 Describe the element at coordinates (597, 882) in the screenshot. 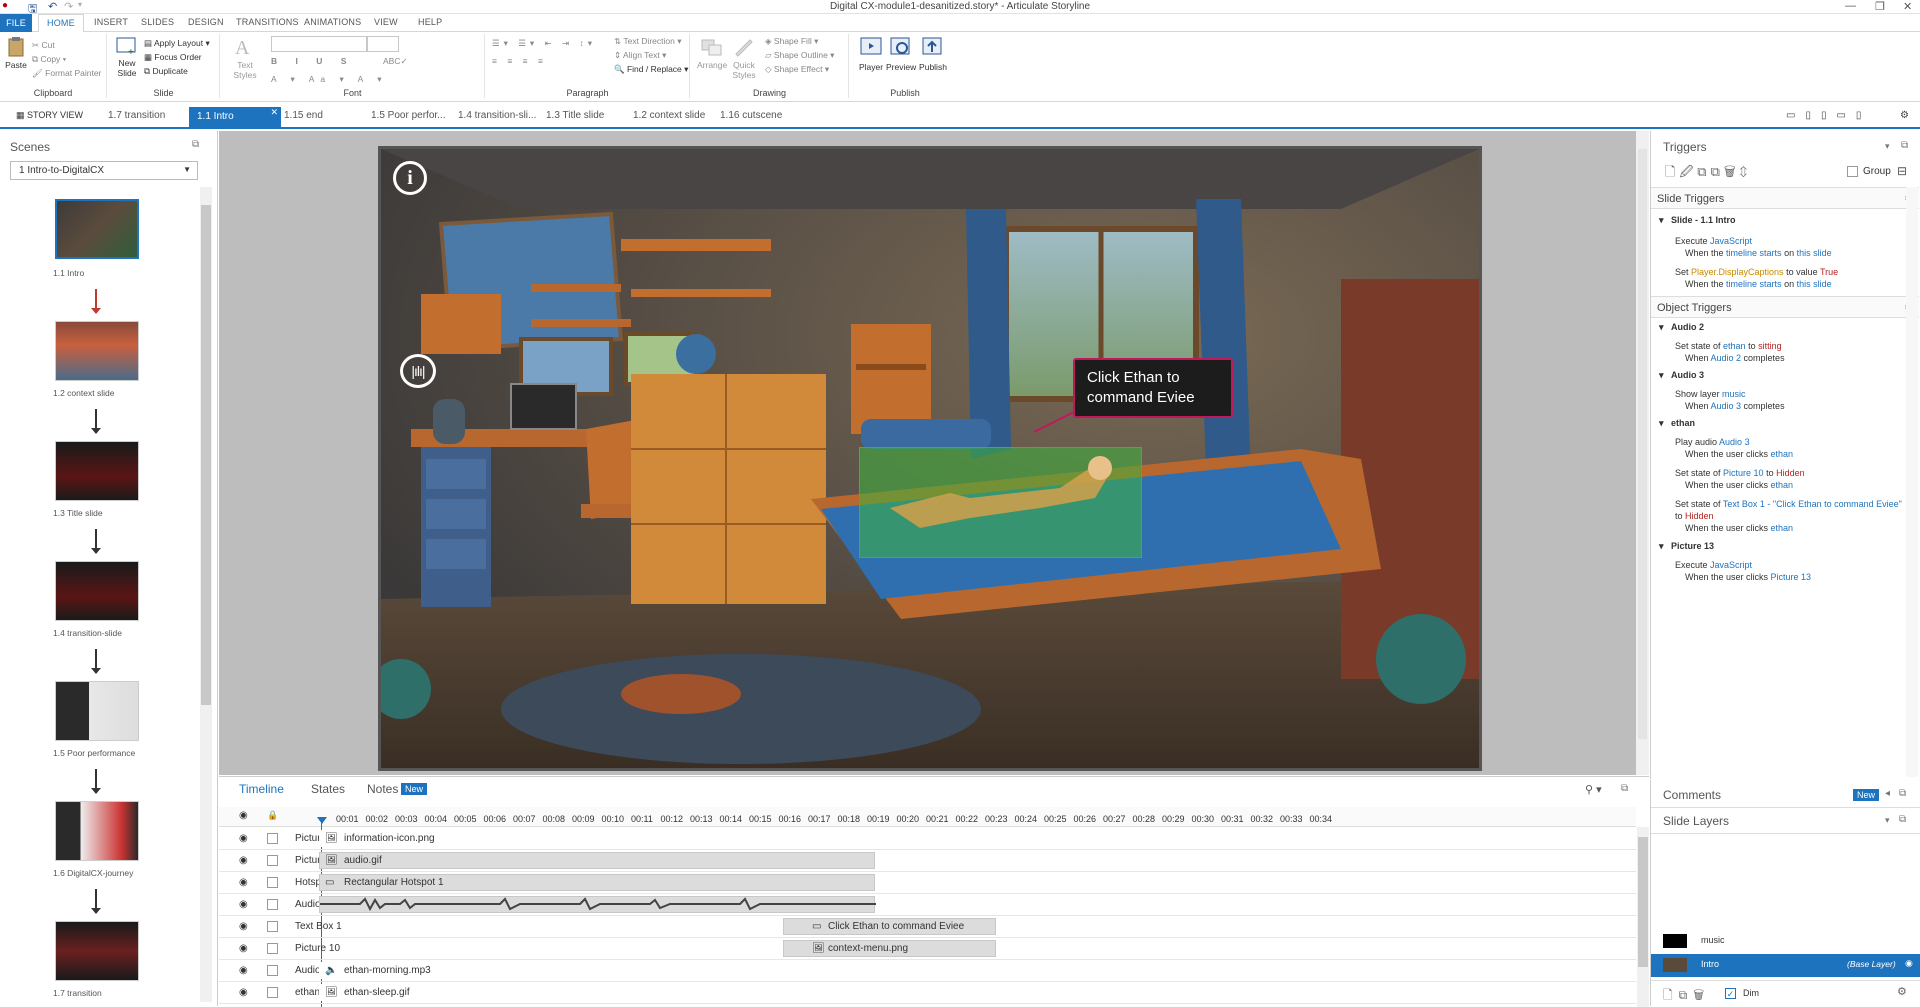

I see `timeline-bar: ▭ Rectangular Hotspot 1` at that location.